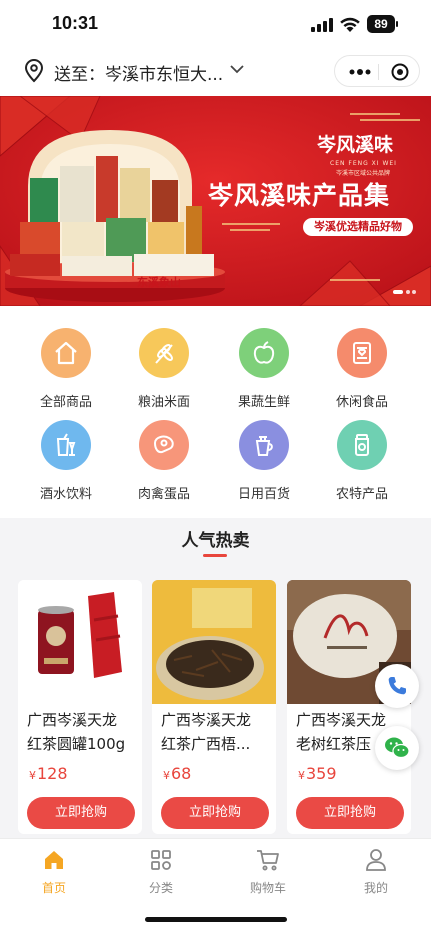 The width and height of the screenshot is (431, 931). I want to click on category-grain-oil: 粮油米面, so click(164, 369).